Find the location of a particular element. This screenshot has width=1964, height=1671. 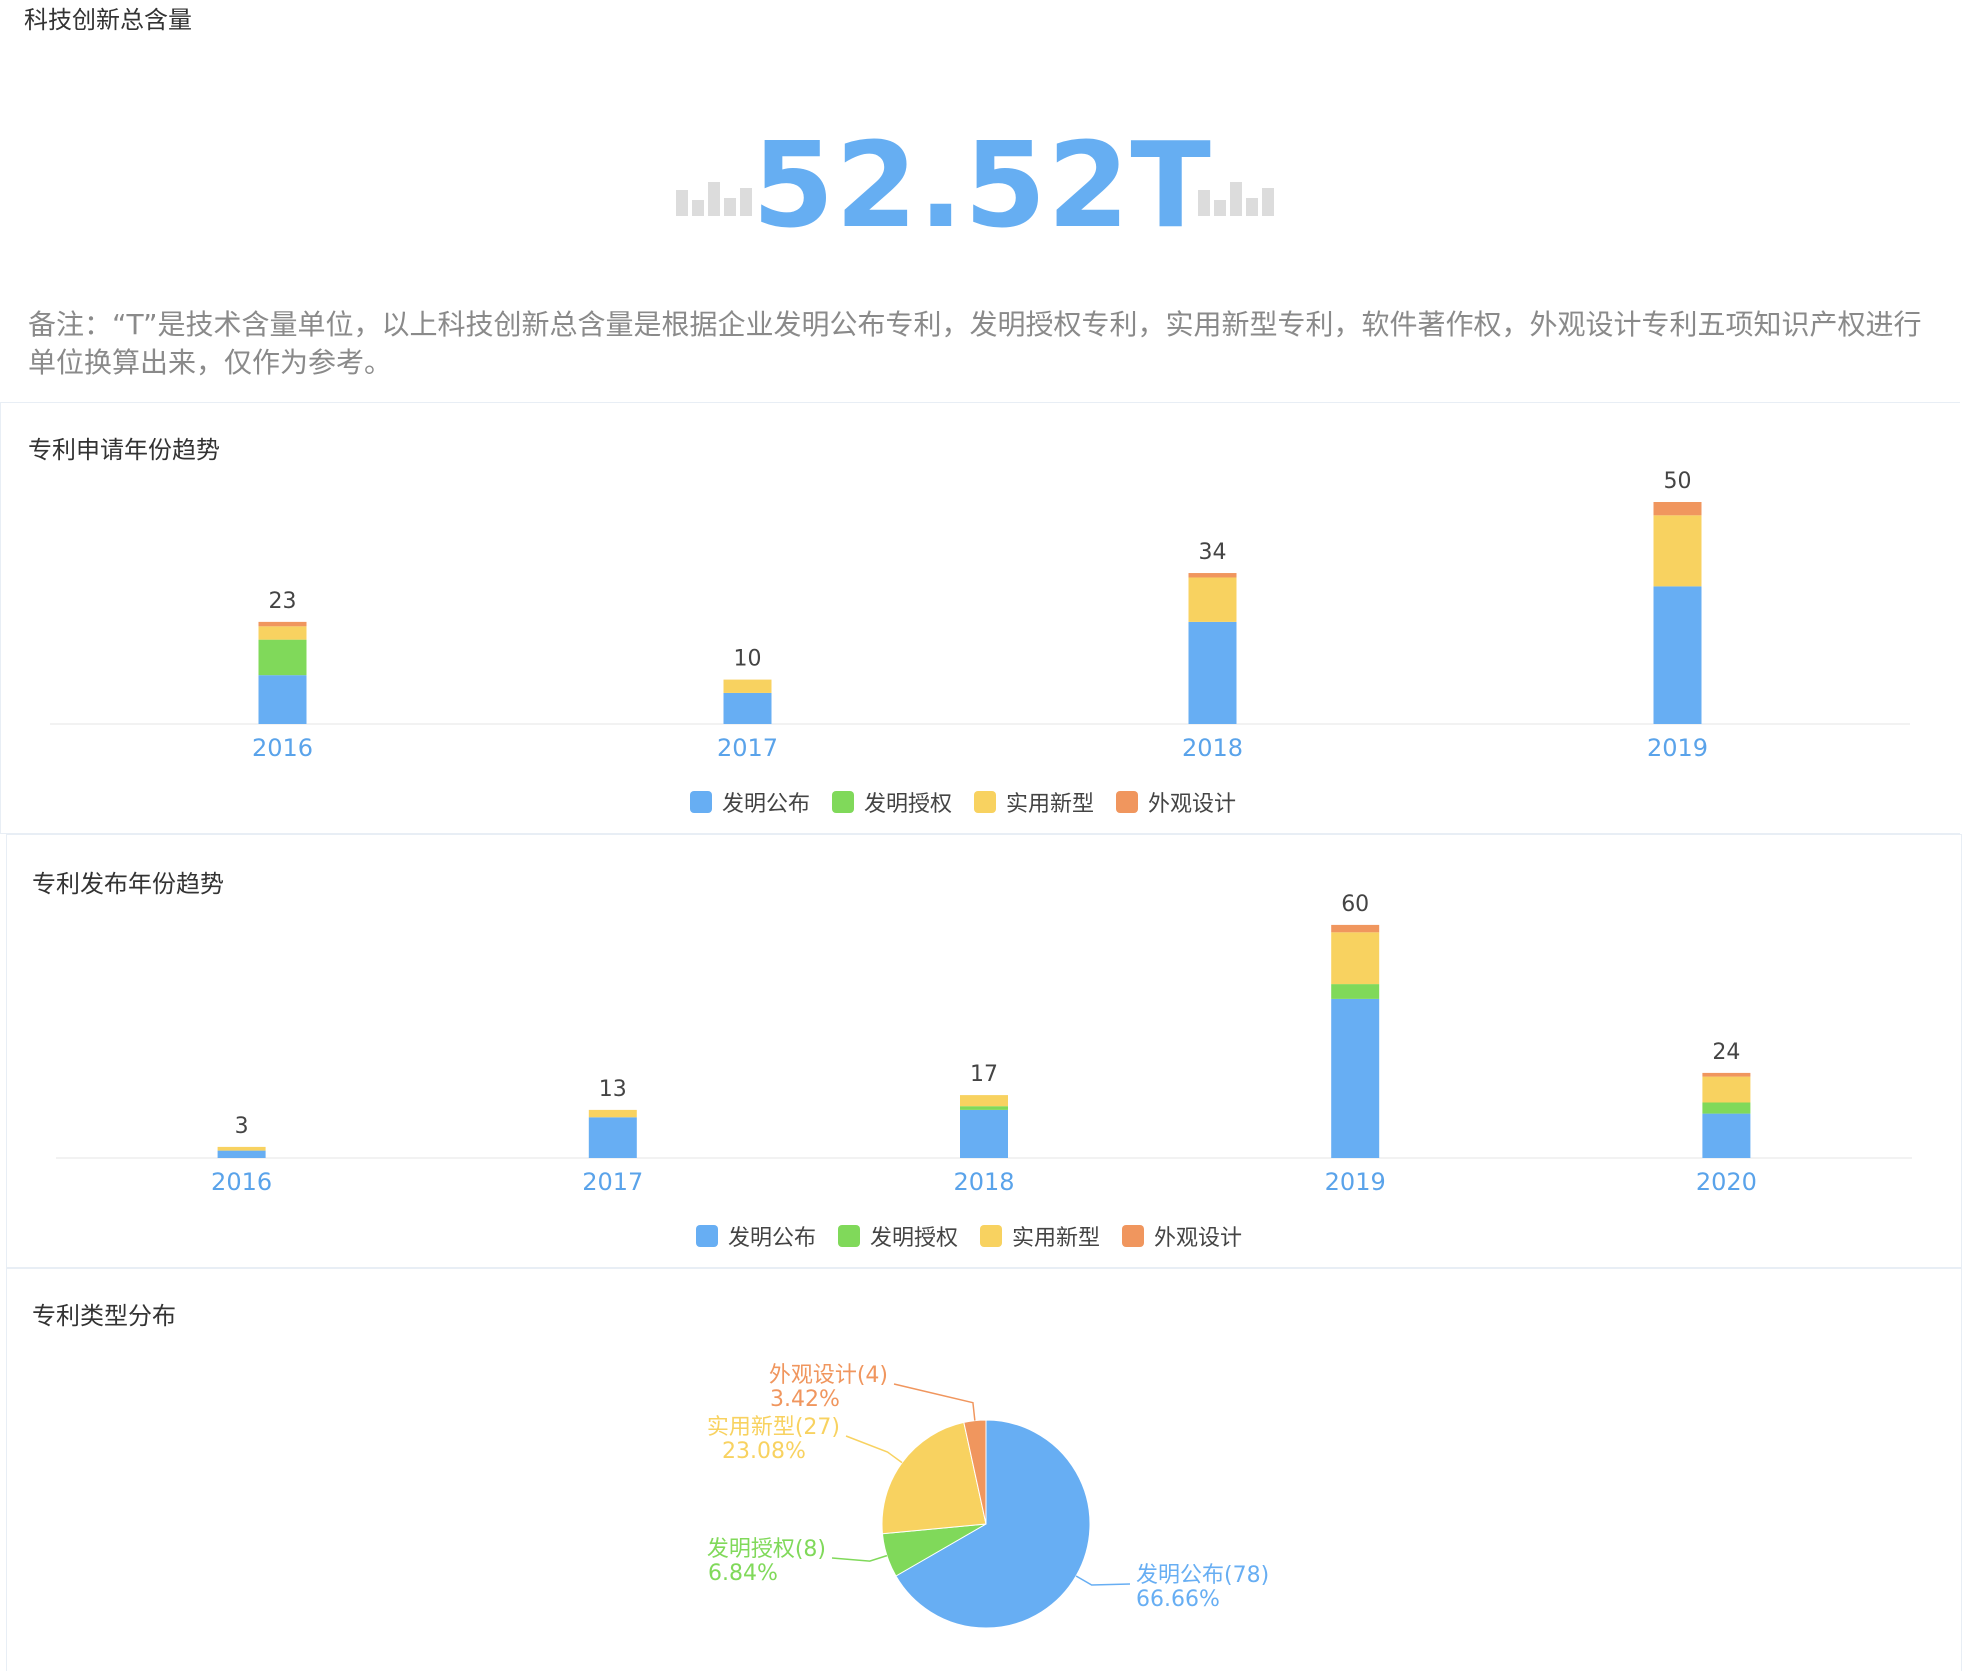

publish-trend-legend: 发明公布 发明授权 实用新型 外观设计 is located at coordinates (969, 1236).